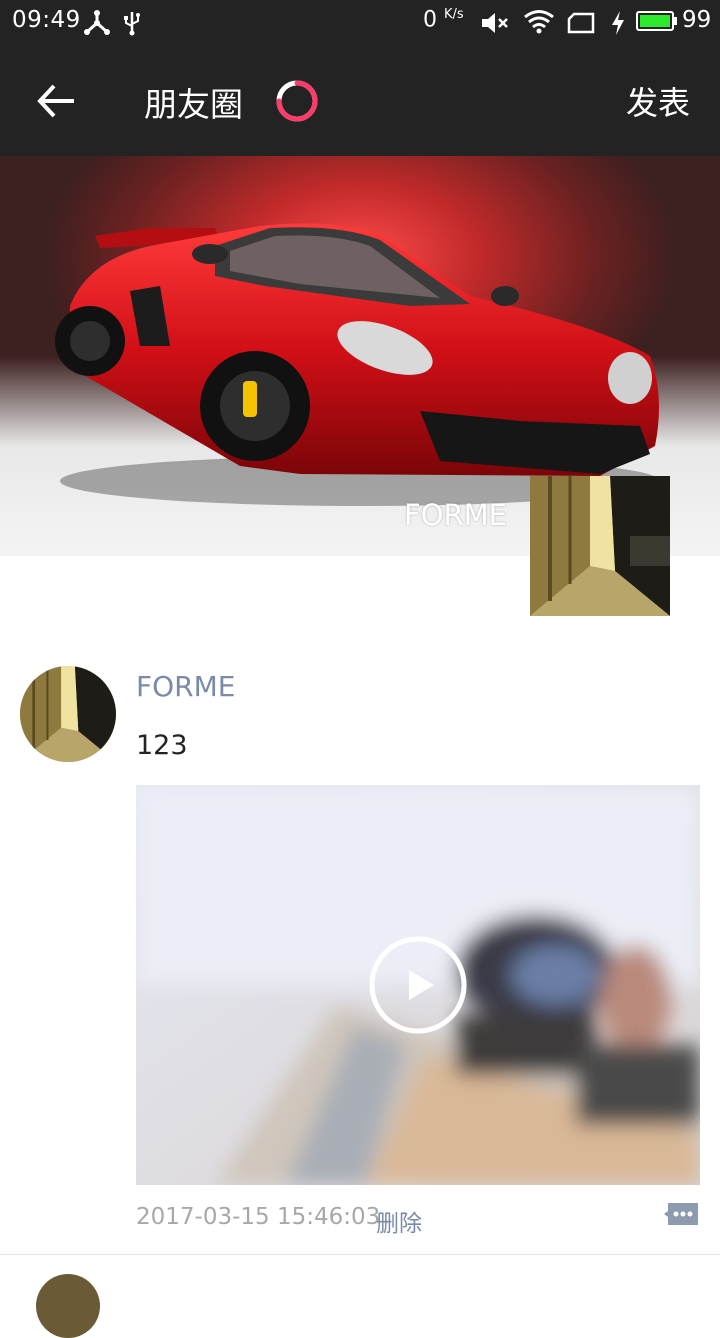 The width and height of the screenshot is (720, 1338). Describe the element at coordinates (57, 101) in the screenshot. I see `back-arrow-icon` at that location.